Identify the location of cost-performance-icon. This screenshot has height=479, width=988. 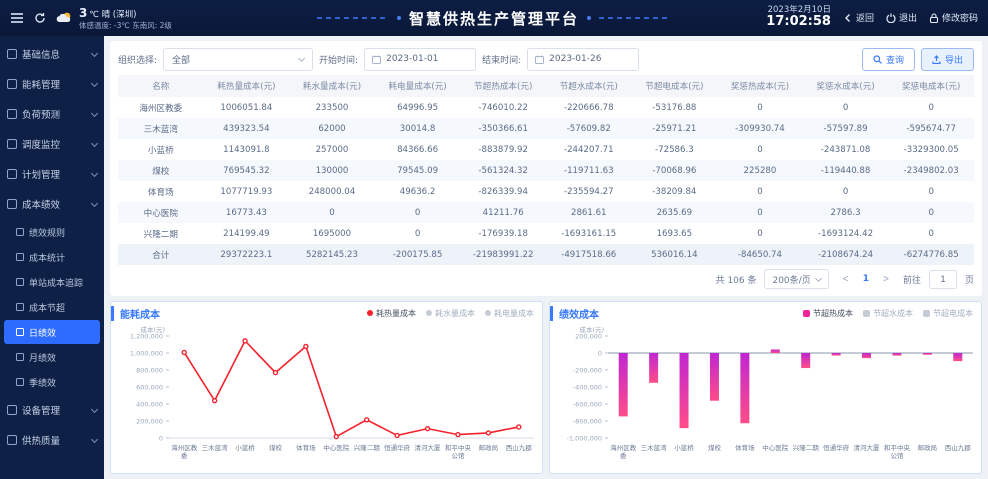
(12, 204).